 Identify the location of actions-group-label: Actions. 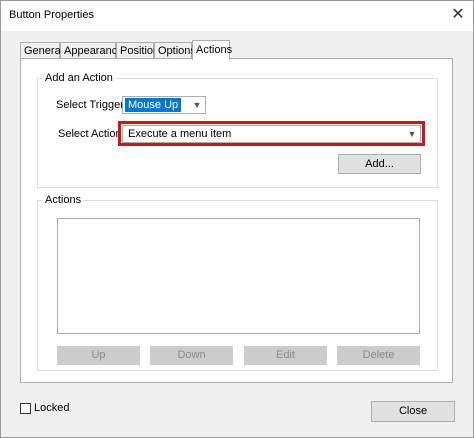
(63, 200).